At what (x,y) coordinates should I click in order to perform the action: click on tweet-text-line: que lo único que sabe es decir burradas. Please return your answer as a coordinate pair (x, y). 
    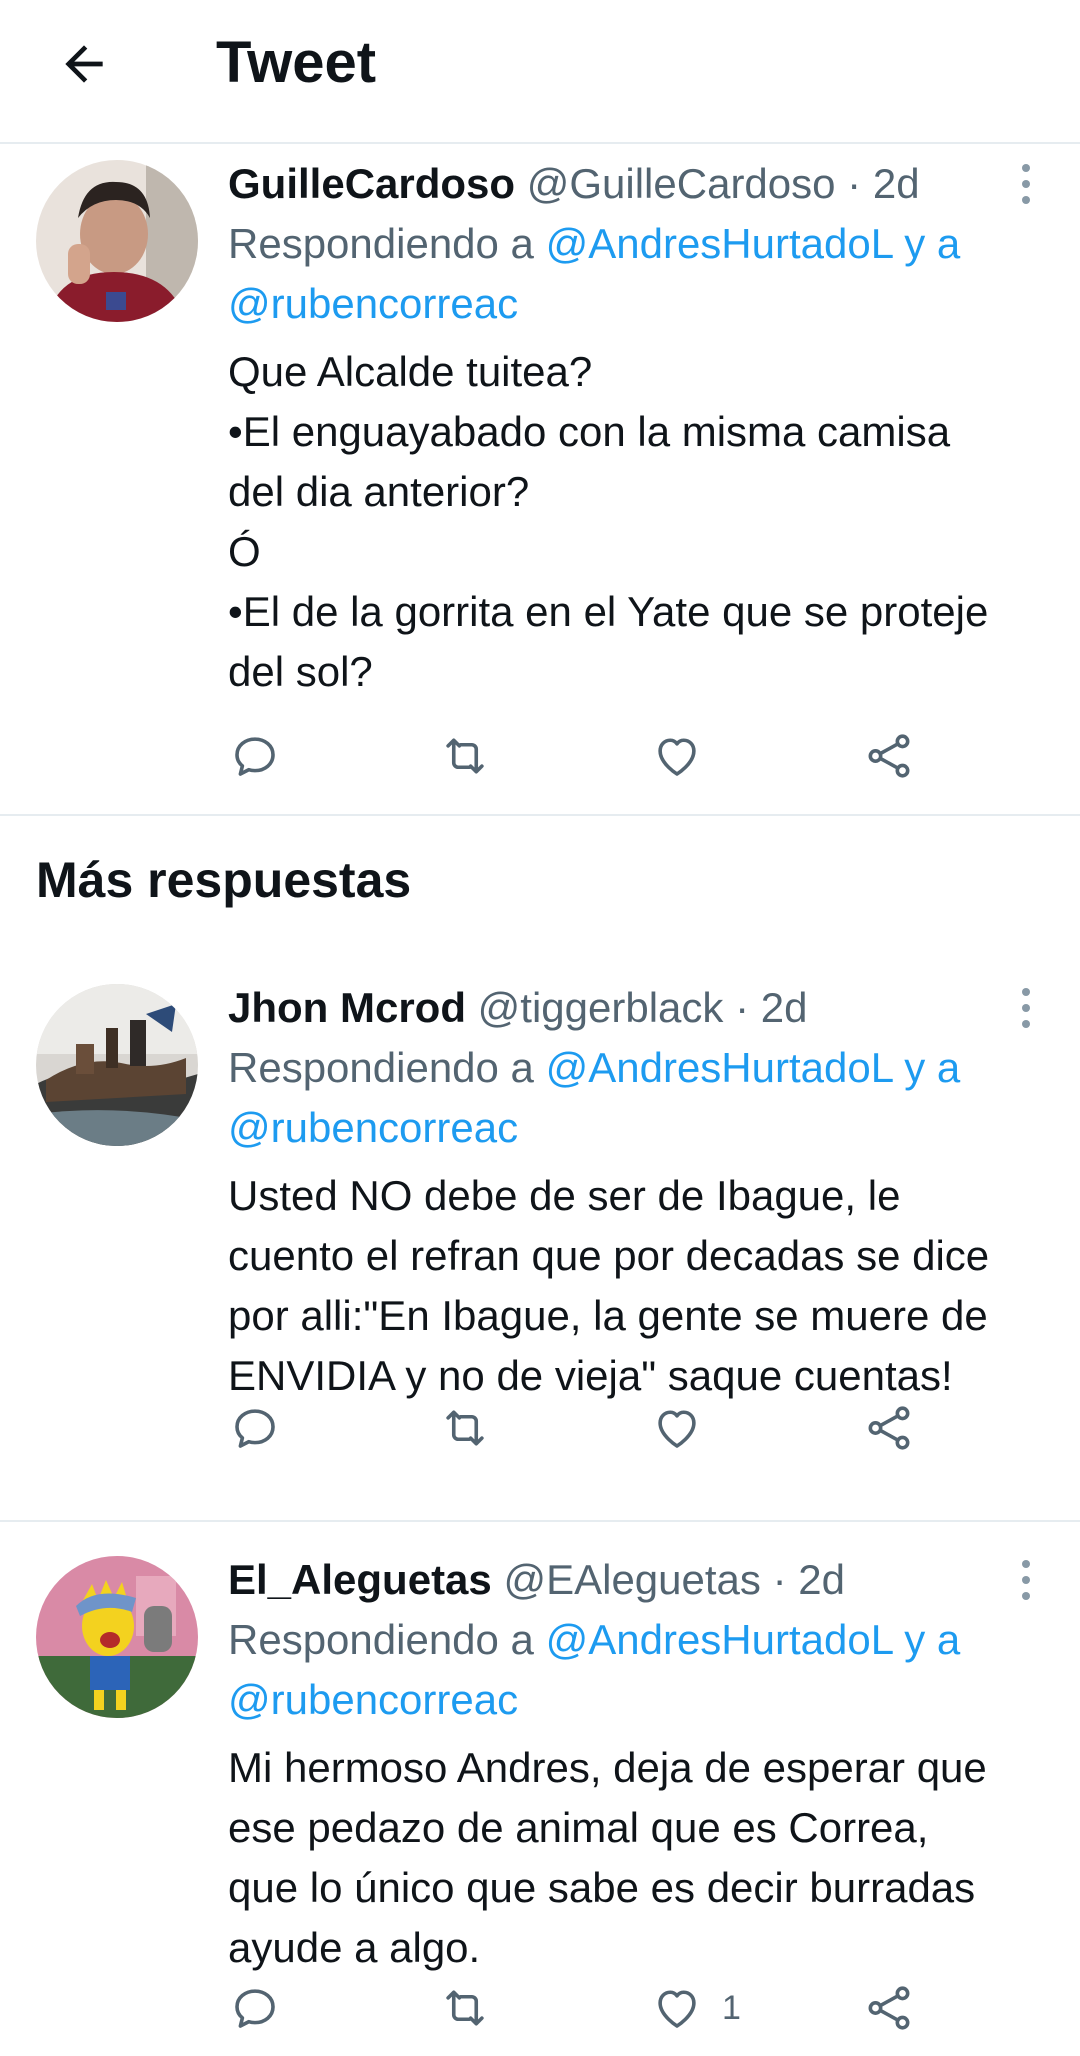
    Looking at the image, I should click on (602, 1887).